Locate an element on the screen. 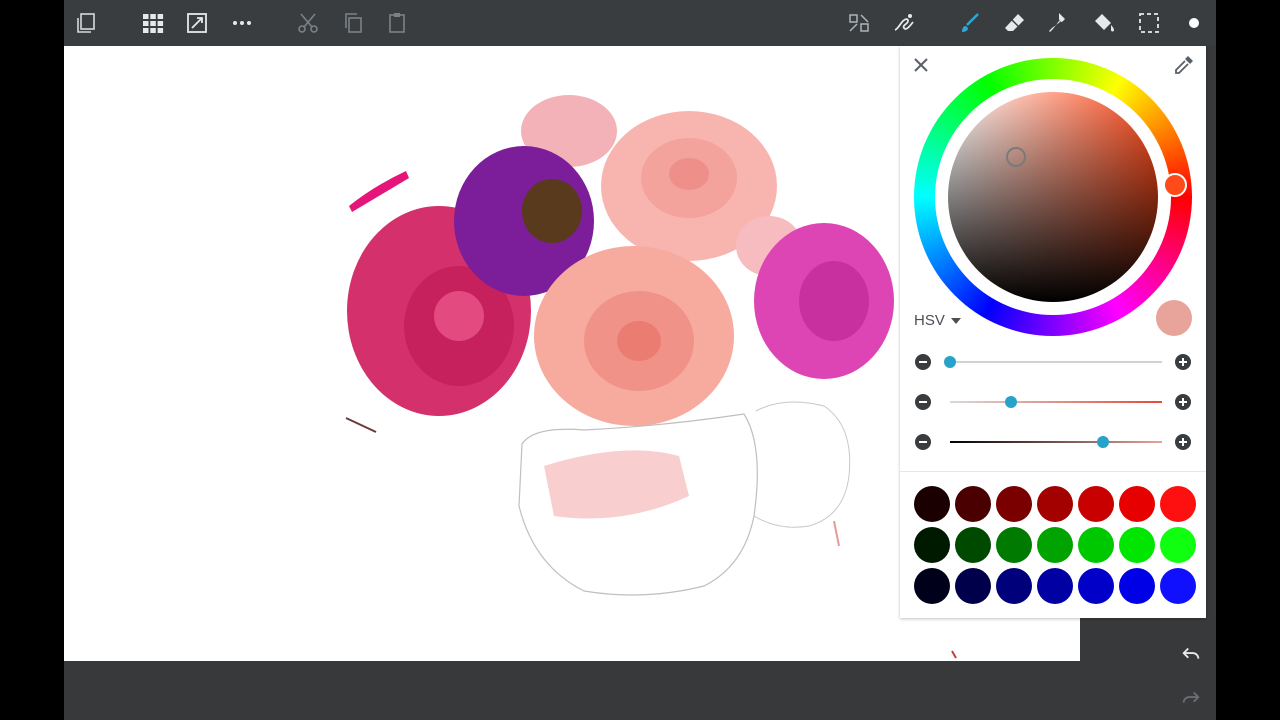 The height and width of the screenshot is (720, 1280). value-slider-track is located at coordinates (1056, 442).